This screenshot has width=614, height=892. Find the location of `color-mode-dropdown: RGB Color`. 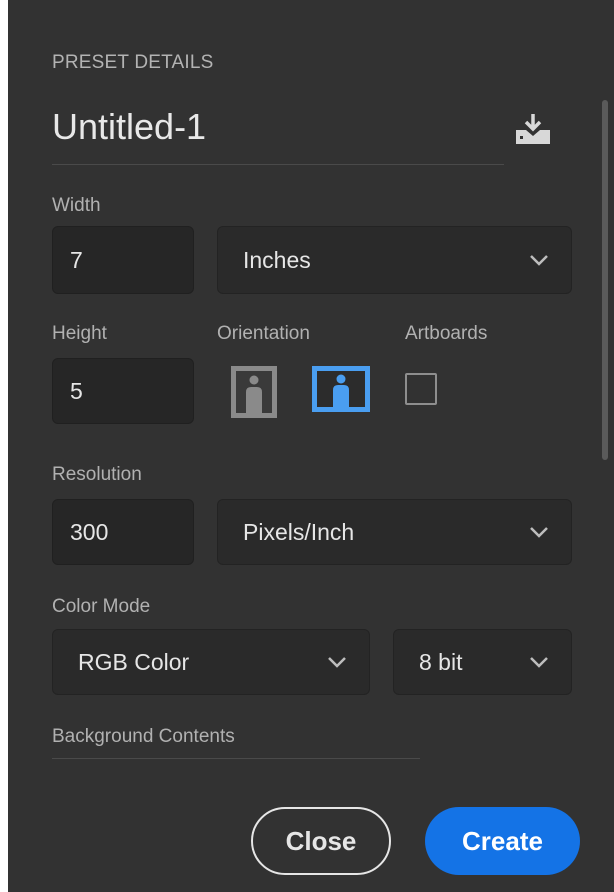

color-mode-dropdown: RGB Color is located at coordinates (211, 662).